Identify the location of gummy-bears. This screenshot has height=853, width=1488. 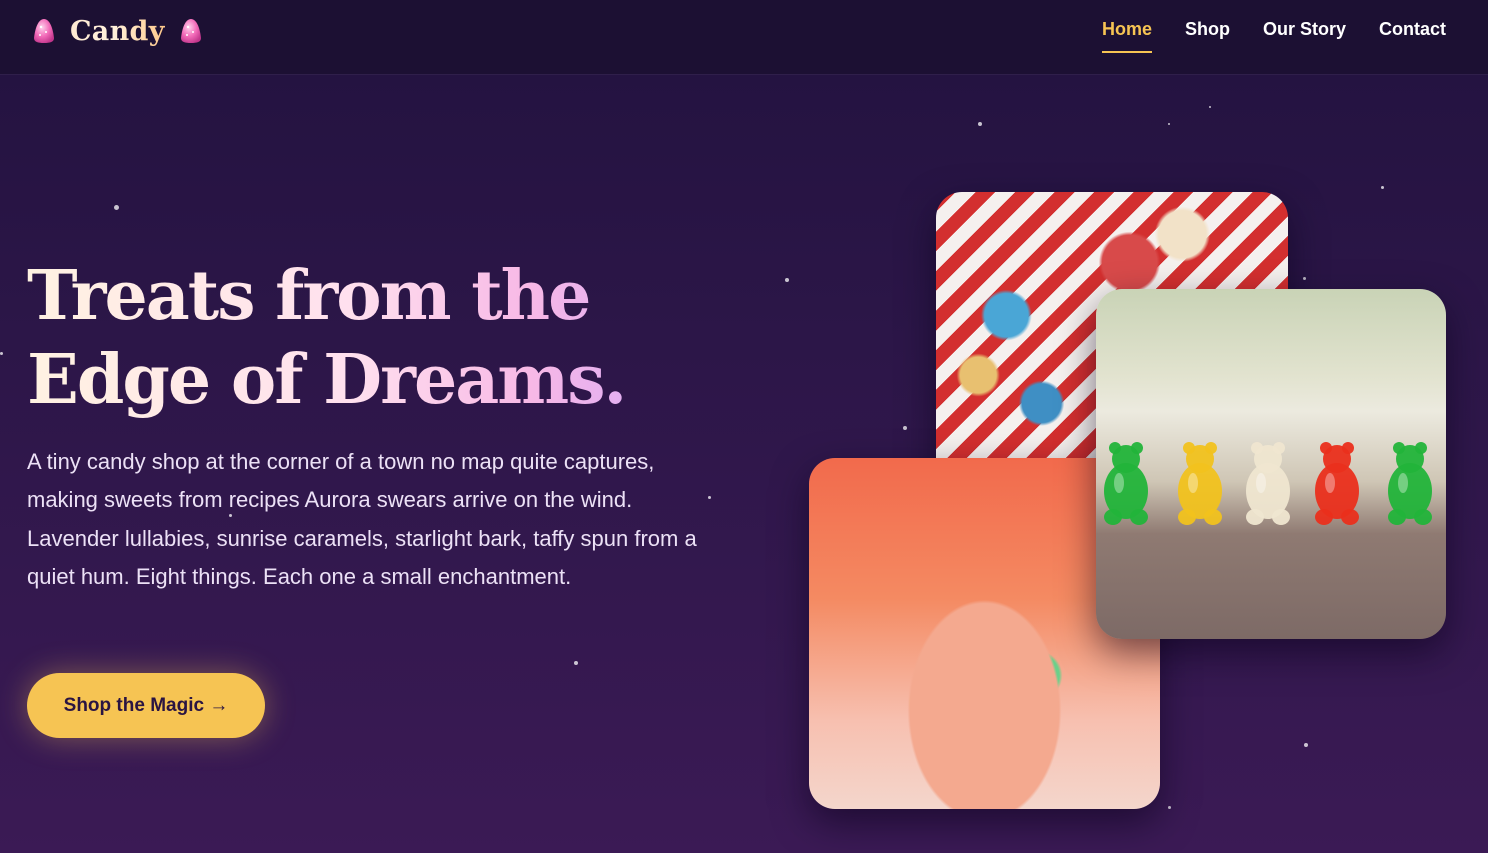
(1268, 483).